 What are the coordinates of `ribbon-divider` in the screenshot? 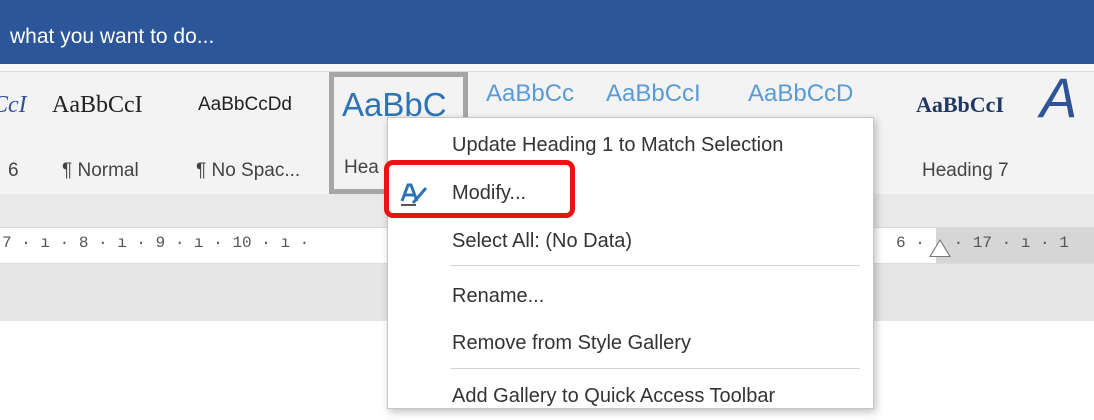 It's located at (547, 68).